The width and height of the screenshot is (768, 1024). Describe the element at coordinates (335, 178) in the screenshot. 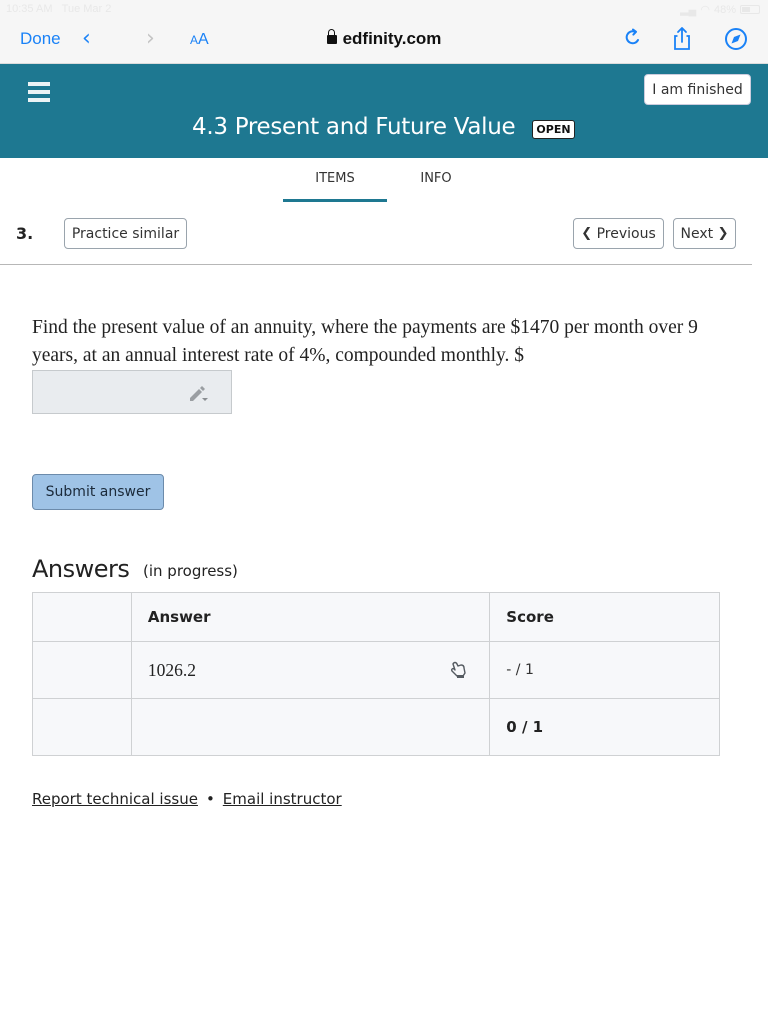

I see `tab-items: ITEMS` at that location.